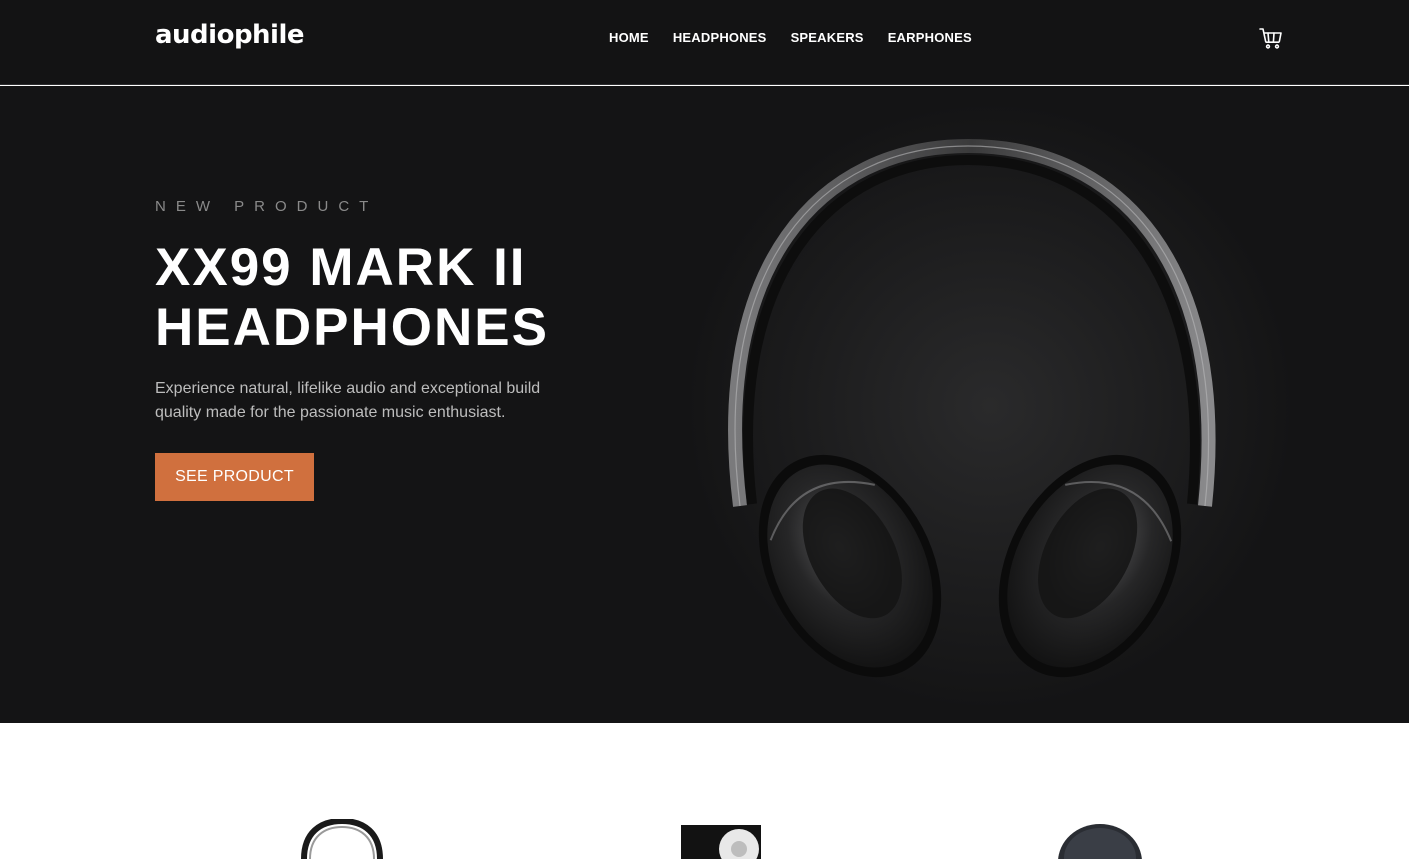 The image size is (1409, 859). Describe the element at coordinates (629, 37) in the screenshot. I see `nav-home: HOME` at that location.